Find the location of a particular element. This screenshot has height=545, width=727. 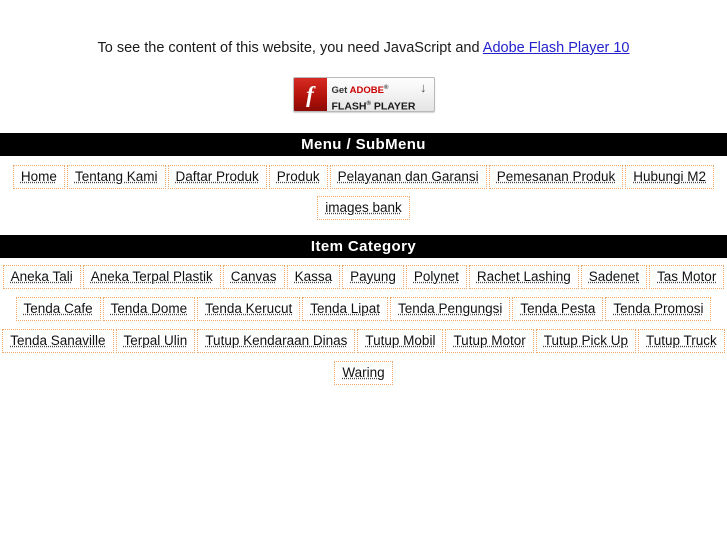

category-link-rachet-lashing: Rachet Lashing is located at coordinates (523, 277).